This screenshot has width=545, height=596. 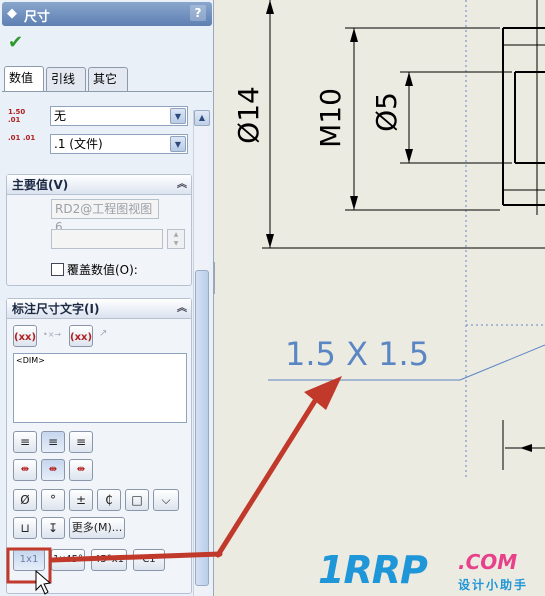 What do you see at coordinates (40, 185) in the screenshot?
I see `primary-value-title: 主要值(V)` at bounding box center [40, 185].